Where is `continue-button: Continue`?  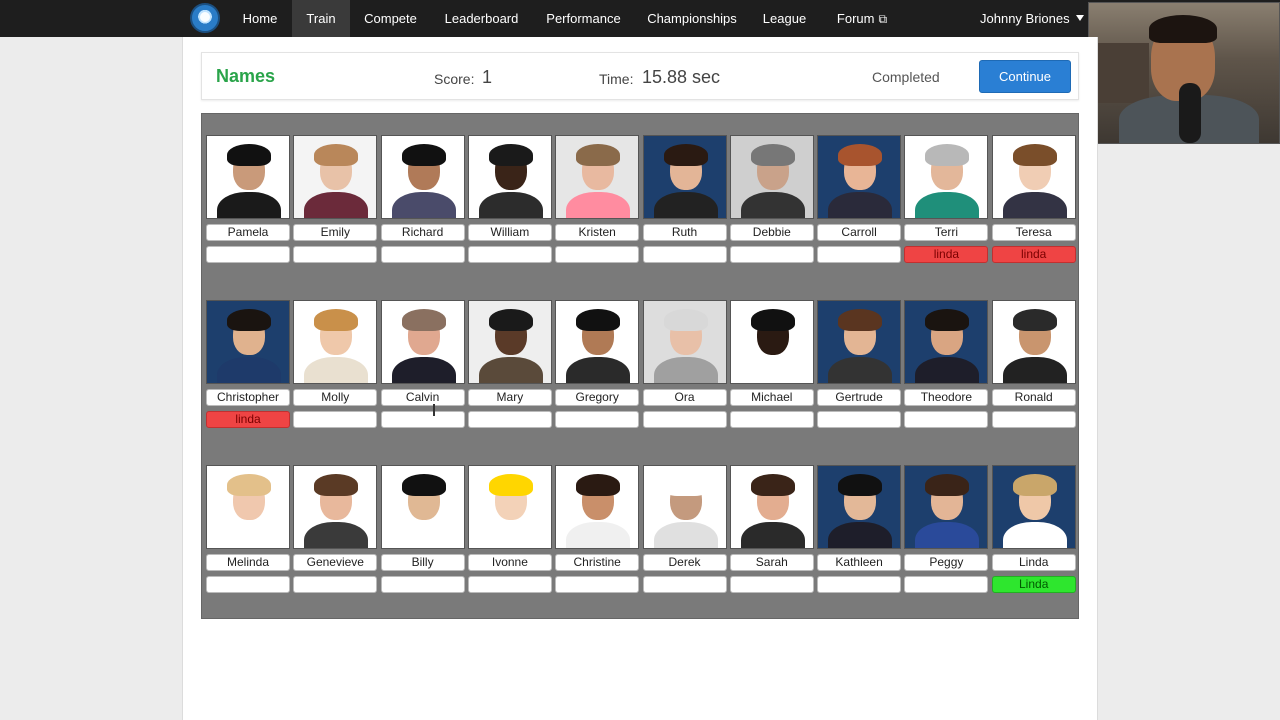 continue-button: Continue is located at coordinates (1025, 76).